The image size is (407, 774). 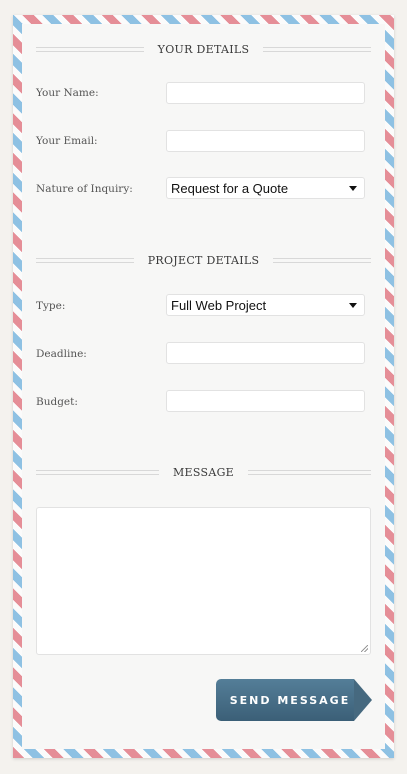 I want to click on type-select: Full Web Project, so click(x=265, y=305).